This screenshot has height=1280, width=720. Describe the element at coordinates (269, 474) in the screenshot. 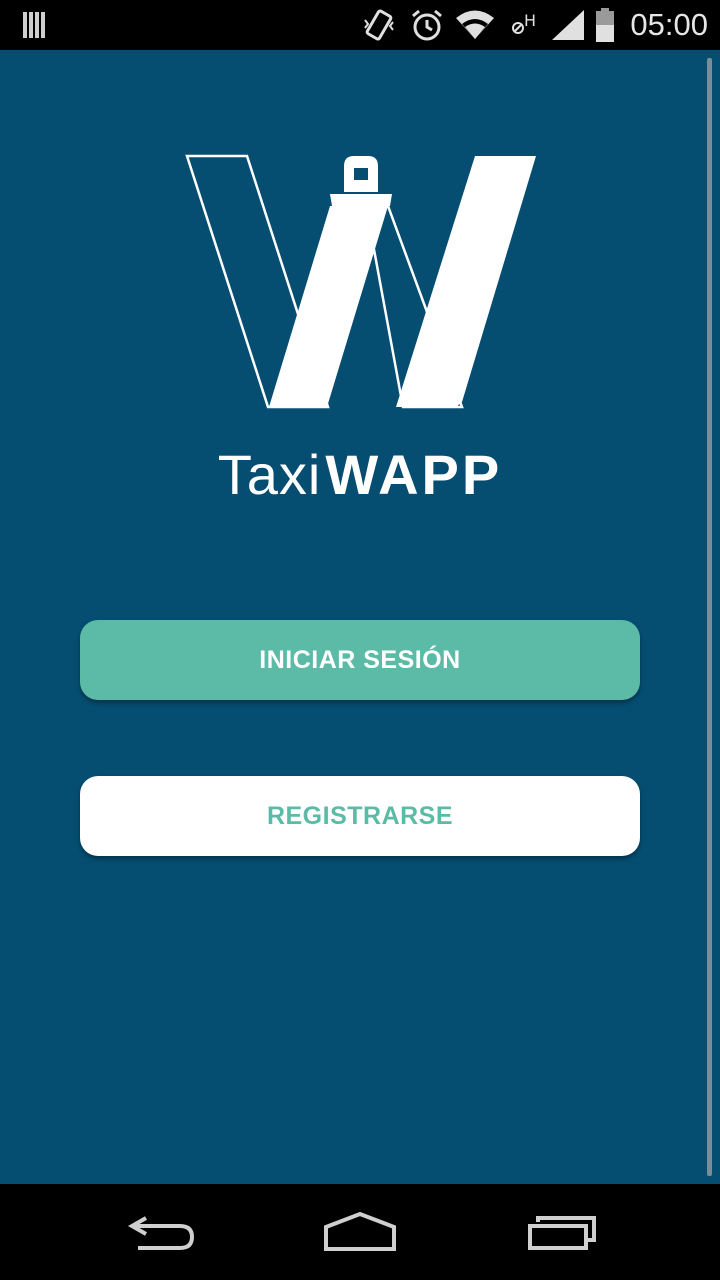

I see `brand-name-light: Taxi` at that location.